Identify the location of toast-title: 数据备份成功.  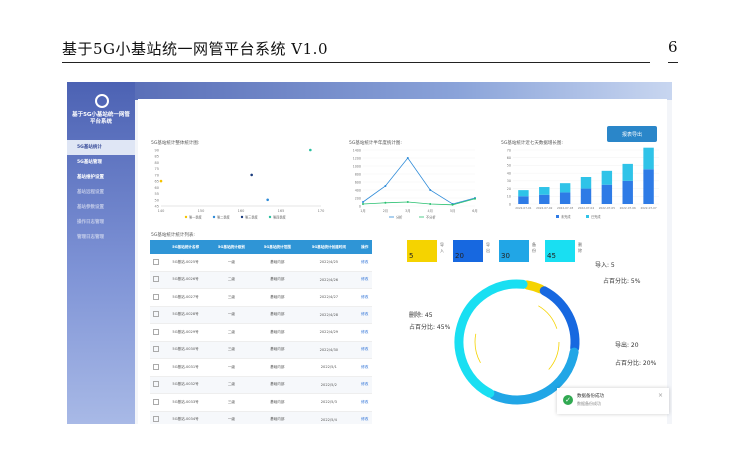
(590, 396).